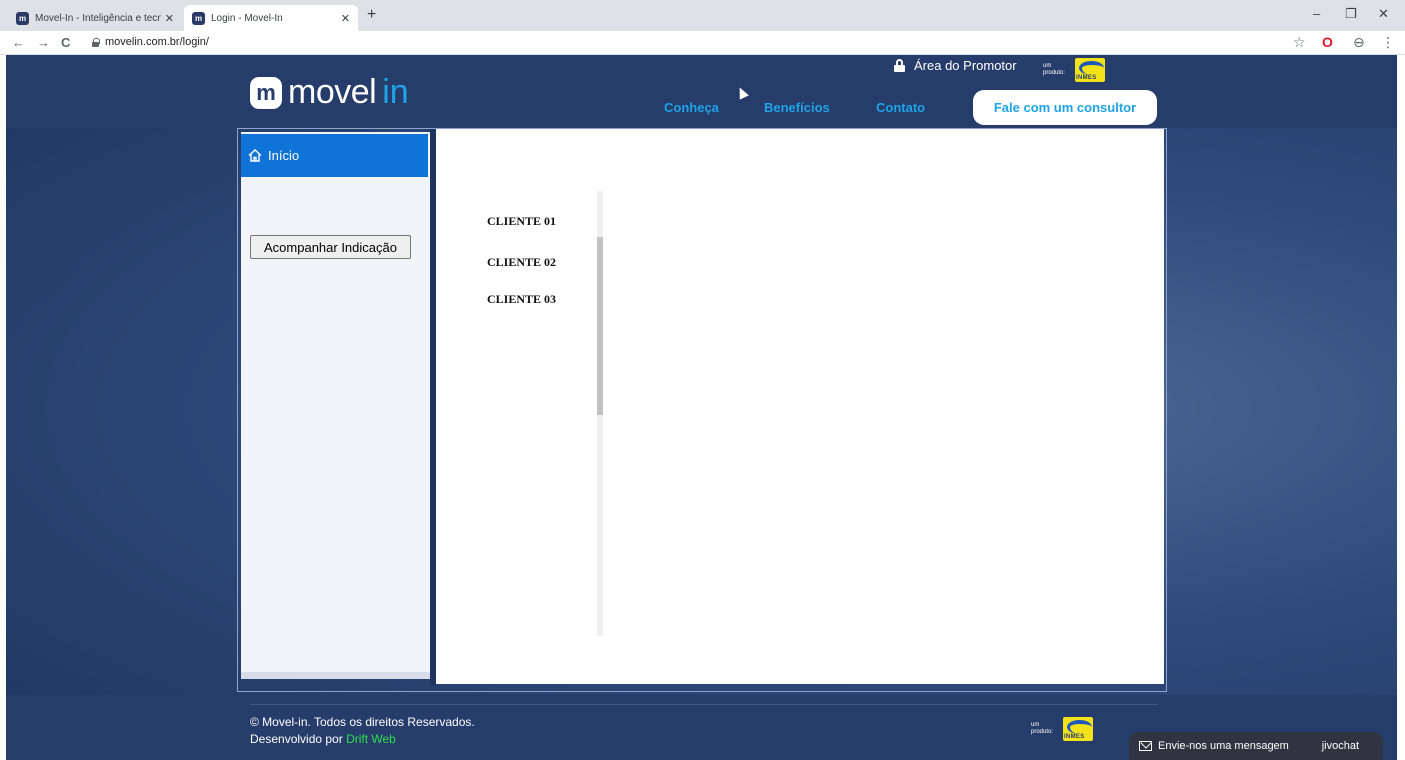 The width and height of the screenshot is (1405, 760). I want to click on restore-icon: ❐, so click(1351, 14).